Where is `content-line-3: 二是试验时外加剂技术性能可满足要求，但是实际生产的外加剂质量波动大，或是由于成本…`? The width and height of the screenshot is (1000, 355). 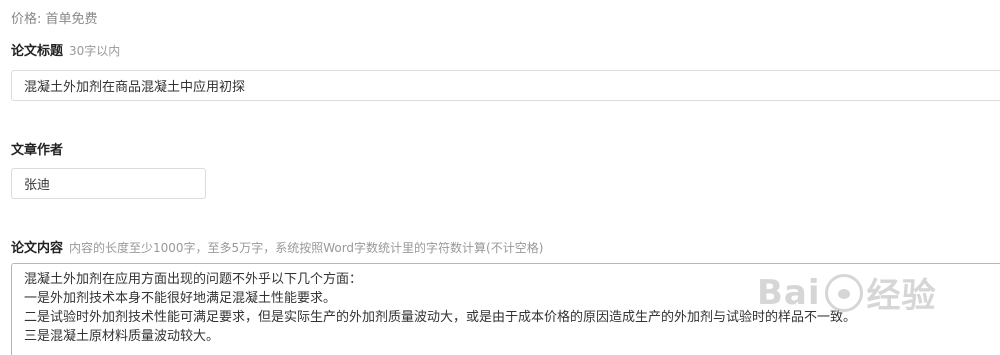 content-line-3: 二是试验时外加剂技术性能可满足要求，但是实际生产的外加剂质量波动大，或是由于成本… is located at coordinates (440, 317).